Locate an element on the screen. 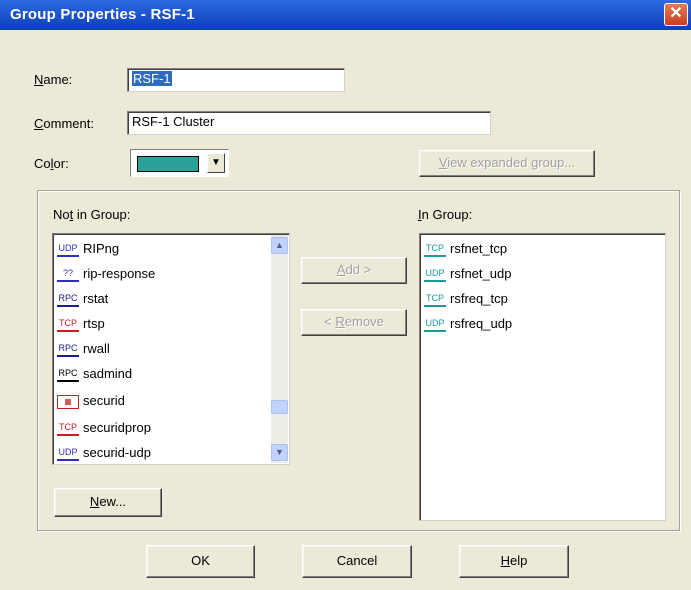 This screenshot has height=590, width=691. list-item: RPC sadmind is located at coordinates (94, 374).